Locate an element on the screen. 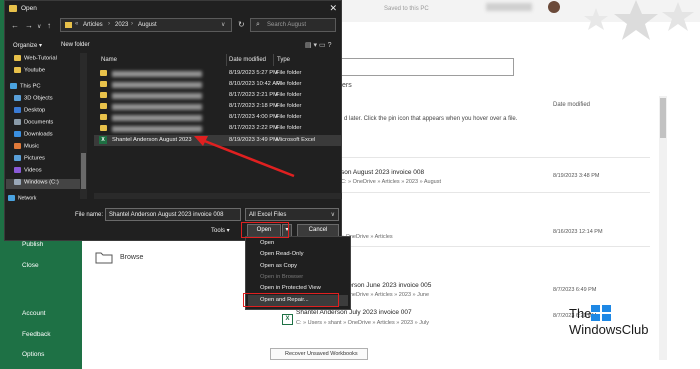 The height and width of the screenshot is (369, 700). recent-scroll-thumb is located at coordinates (663, 118).